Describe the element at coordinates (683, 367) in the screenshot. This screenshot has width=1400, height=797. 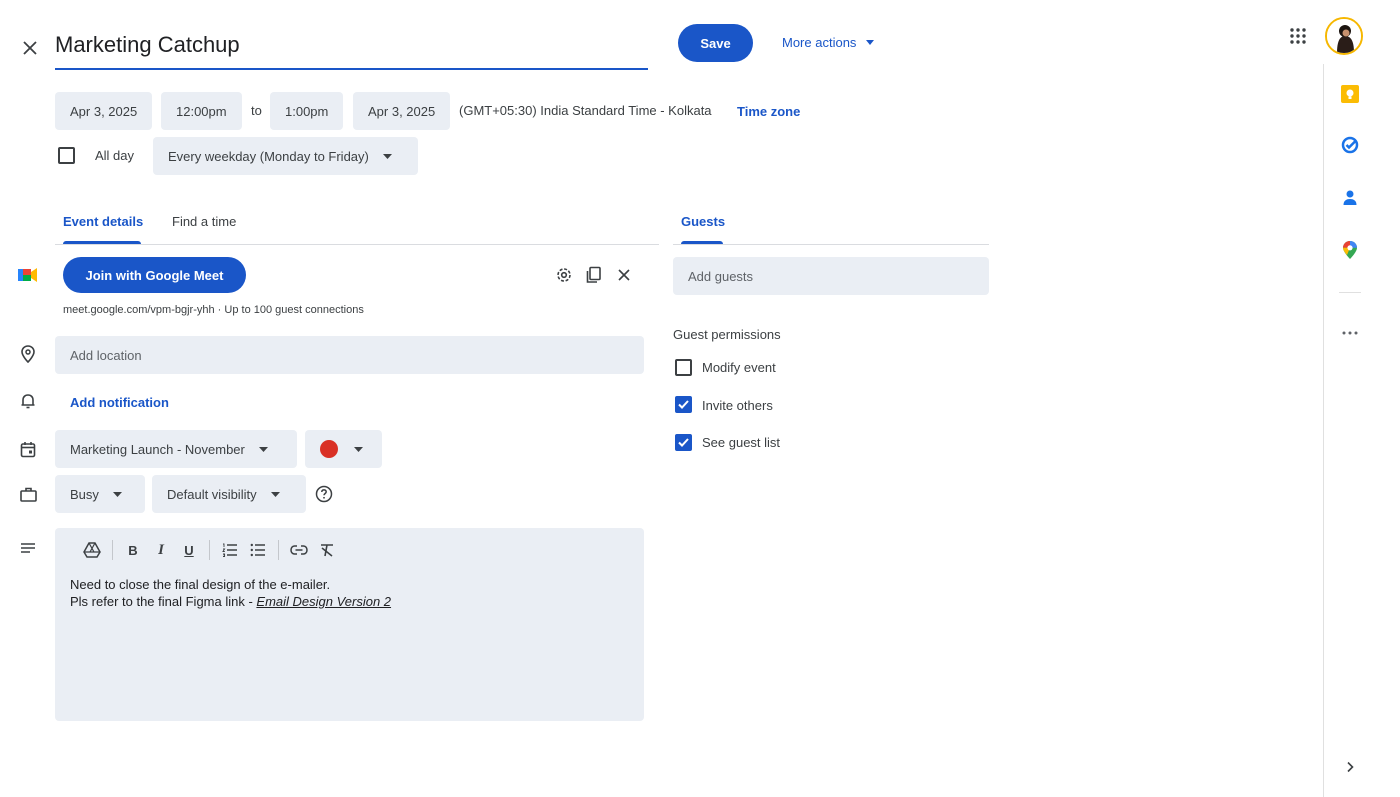
I see `modify-event-checkbox` at that location.